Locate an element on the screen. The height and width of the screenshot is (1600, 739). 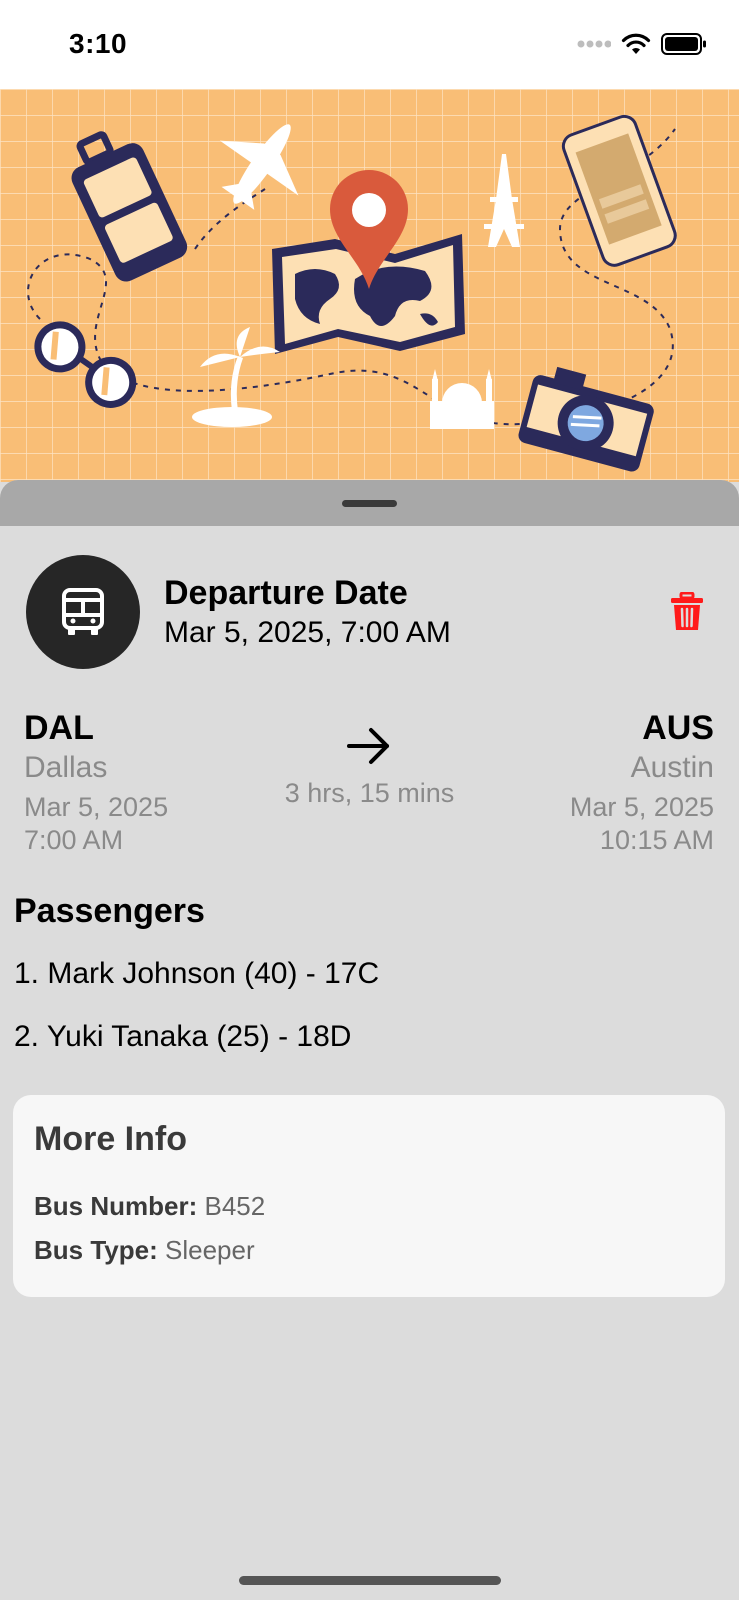
bus-number-row: Bus Number: B452 is located at coordinates (149, 1206).